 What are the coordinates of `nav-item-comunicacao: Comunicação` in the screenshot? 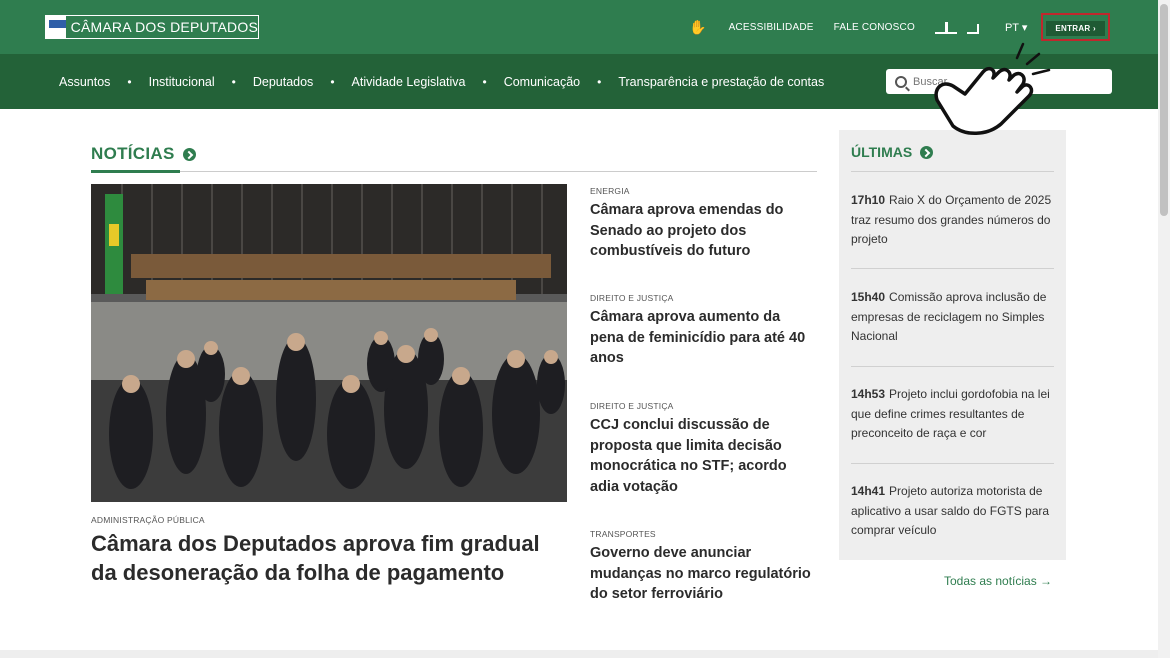 It's located at (542, 82).